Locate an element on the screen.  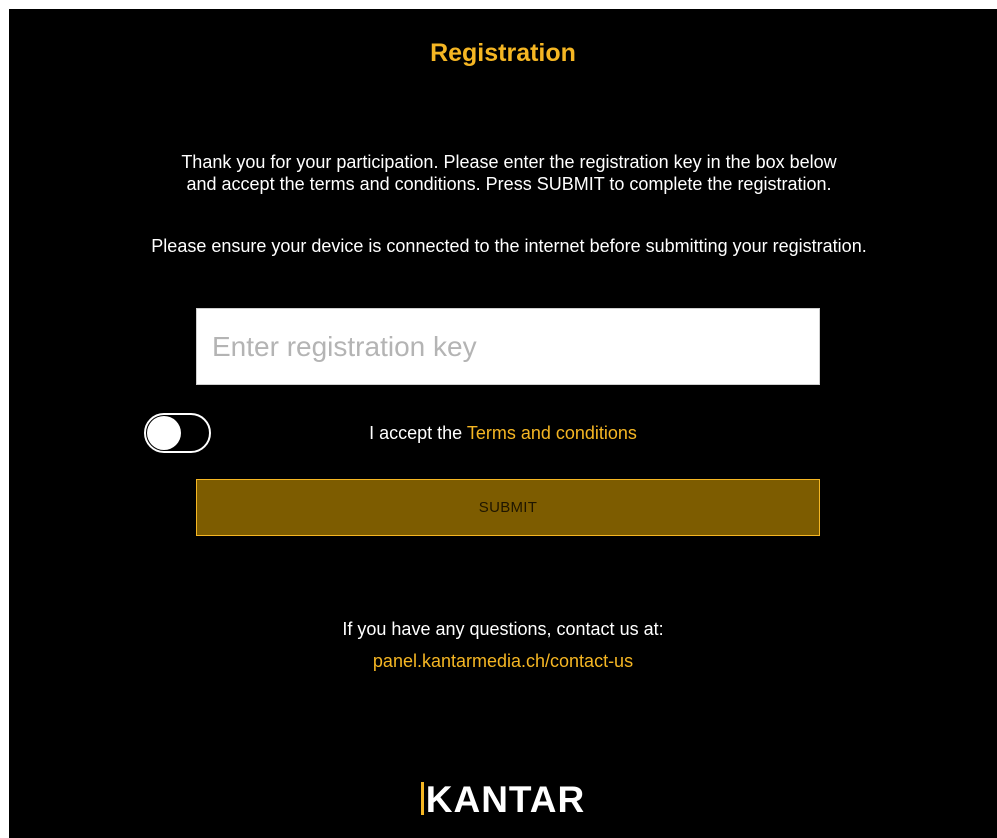
page-title: Registration is located at coordinates (503, 53).